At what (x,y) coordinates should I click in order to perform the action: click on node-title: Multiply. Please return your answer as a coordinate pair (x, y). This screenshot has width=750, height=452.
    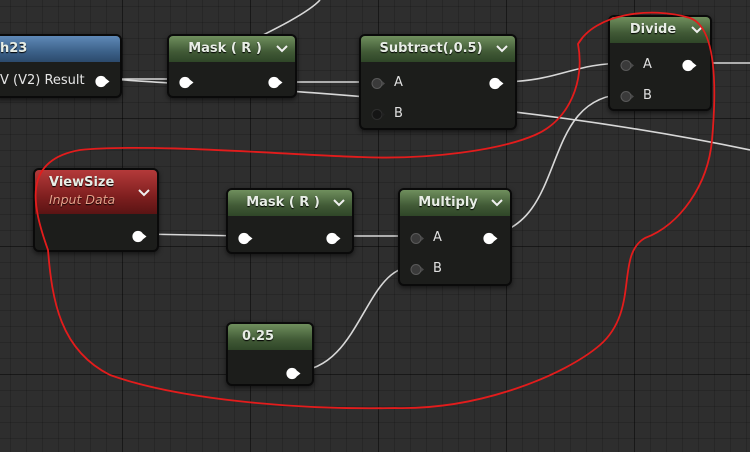
    Looking at the image, I should click on (448, 202).